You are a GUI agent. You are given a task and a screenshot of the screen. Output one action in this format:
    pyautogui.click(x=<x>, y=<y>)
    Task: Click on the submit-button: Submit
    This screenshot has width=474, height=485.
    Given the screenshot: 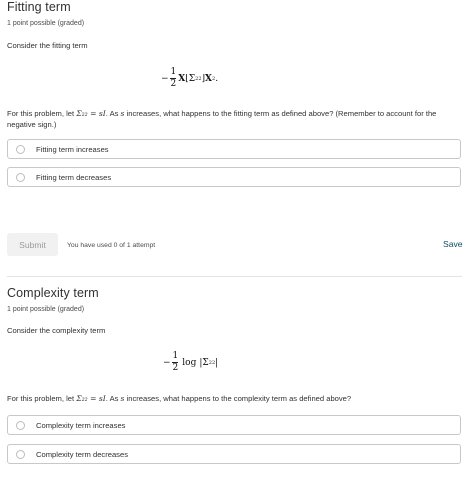 What is the action you would take?
    pyautogui.click(x=32, y=244)
    